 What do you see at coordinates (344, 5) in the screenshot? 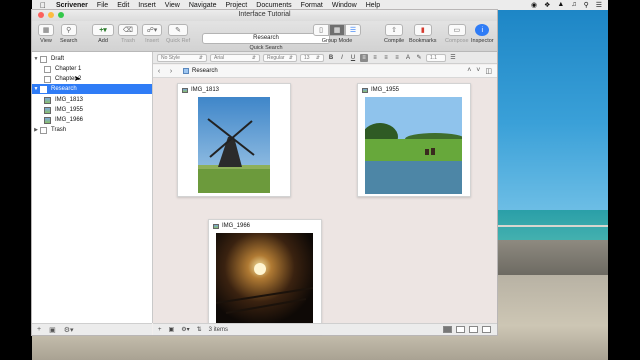
I see `menu-window: Window` at bounding box center [344, 5].